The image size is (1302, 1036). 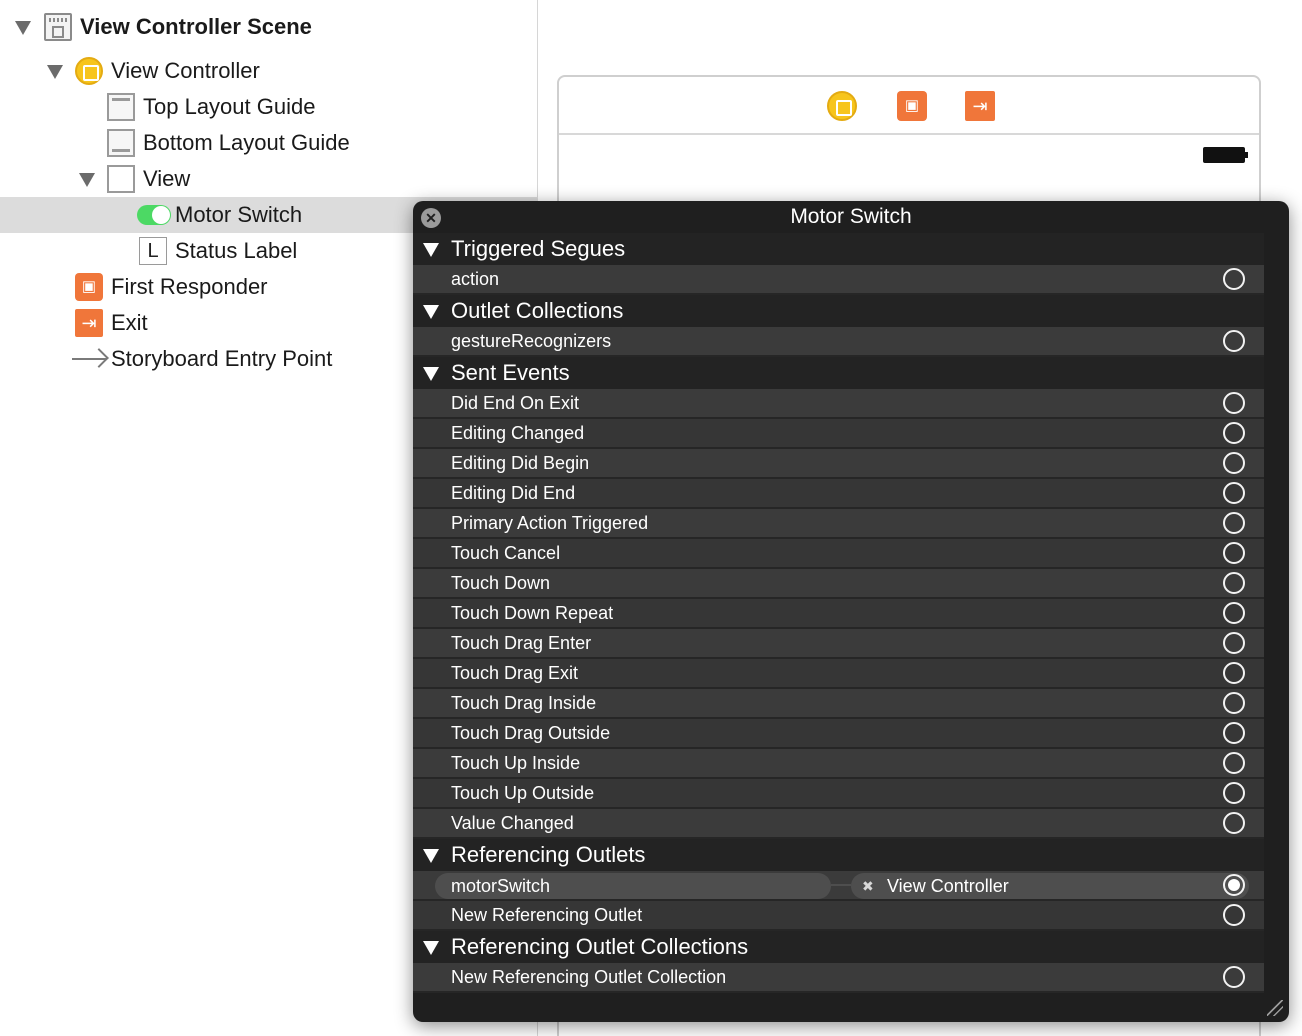 I want to click on connection-row: Touch Up Outside, so click(x=838, y=794).